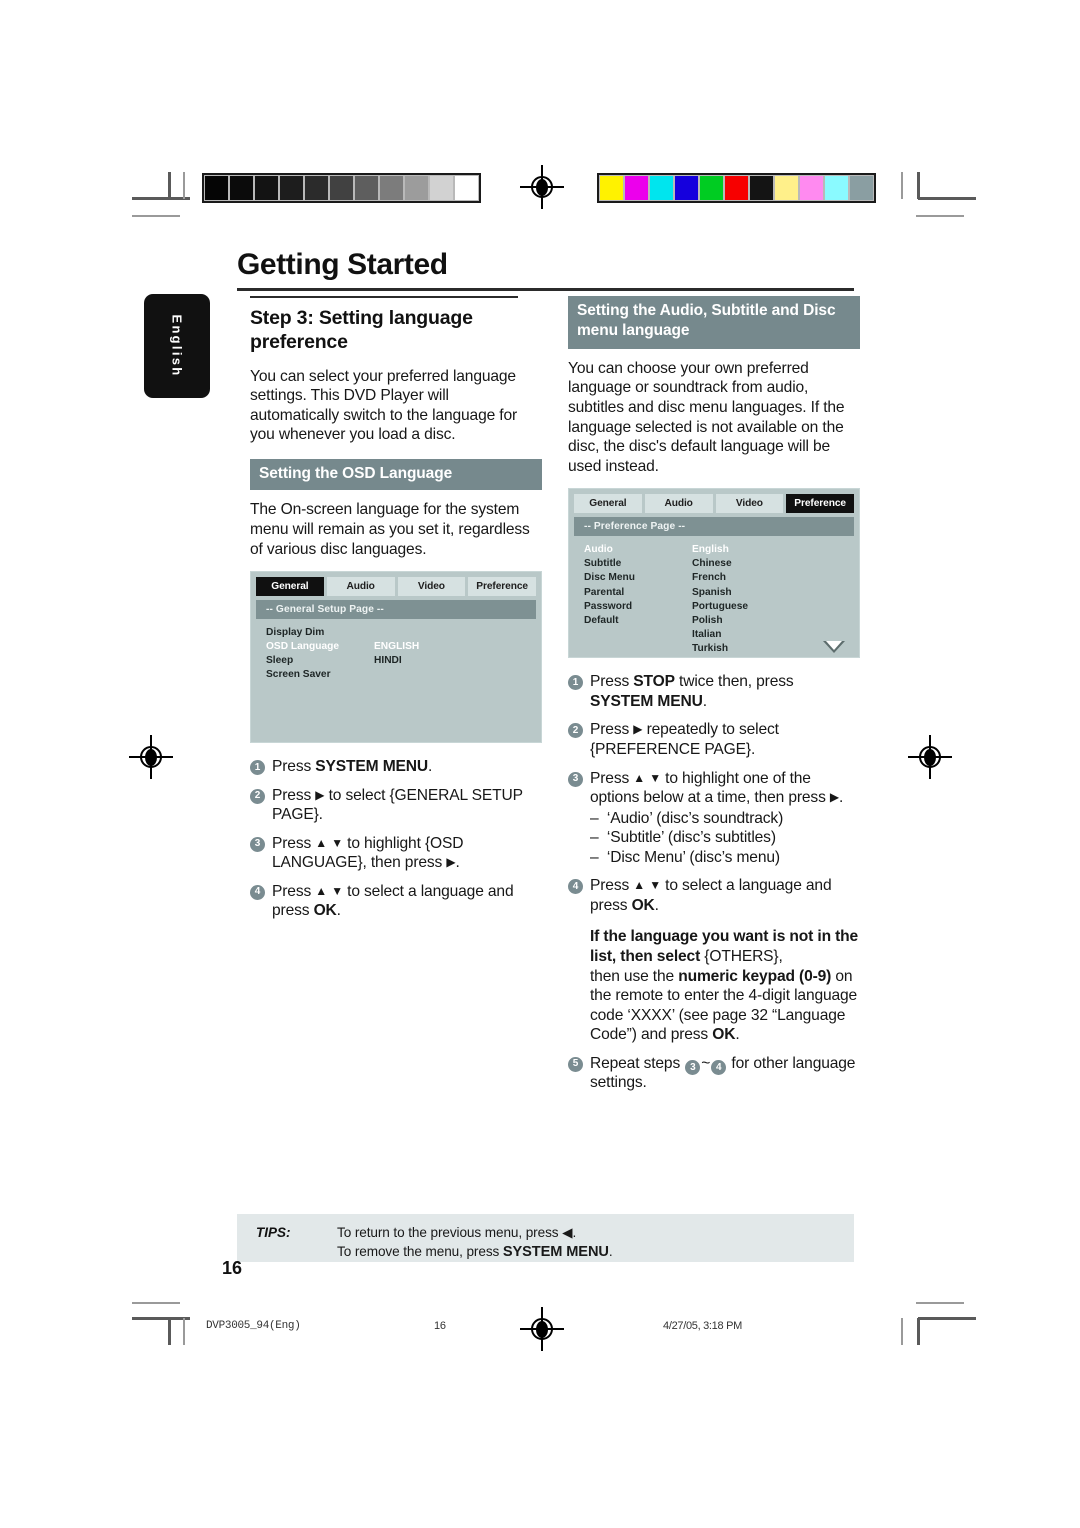 Image resolution: width=1080 pixels, height=1528 pixels. Describe the element at coordinates (601, 620) in the screenshot. I see `osd-row-key: Default` at that location.